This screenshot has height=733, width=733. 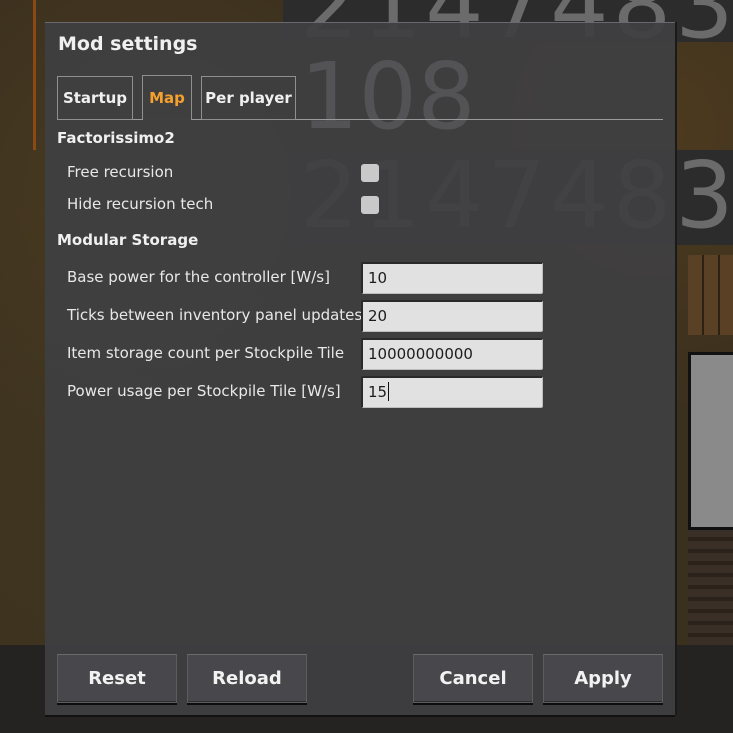 I want to click on reload-button: Reload, so click(x=247, y=678).